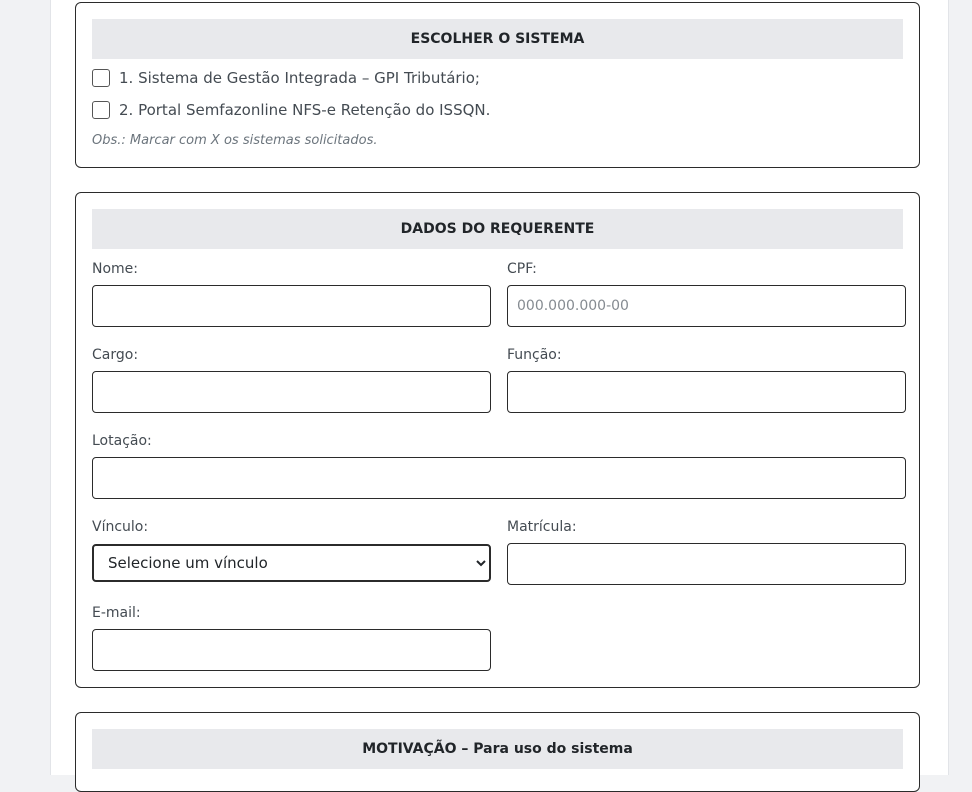 This screenshot has height=792, width=972. What do you see at coordinates (706, 392) in the screenshot?
I see `funcao-input` at bounding box center [706, 392].